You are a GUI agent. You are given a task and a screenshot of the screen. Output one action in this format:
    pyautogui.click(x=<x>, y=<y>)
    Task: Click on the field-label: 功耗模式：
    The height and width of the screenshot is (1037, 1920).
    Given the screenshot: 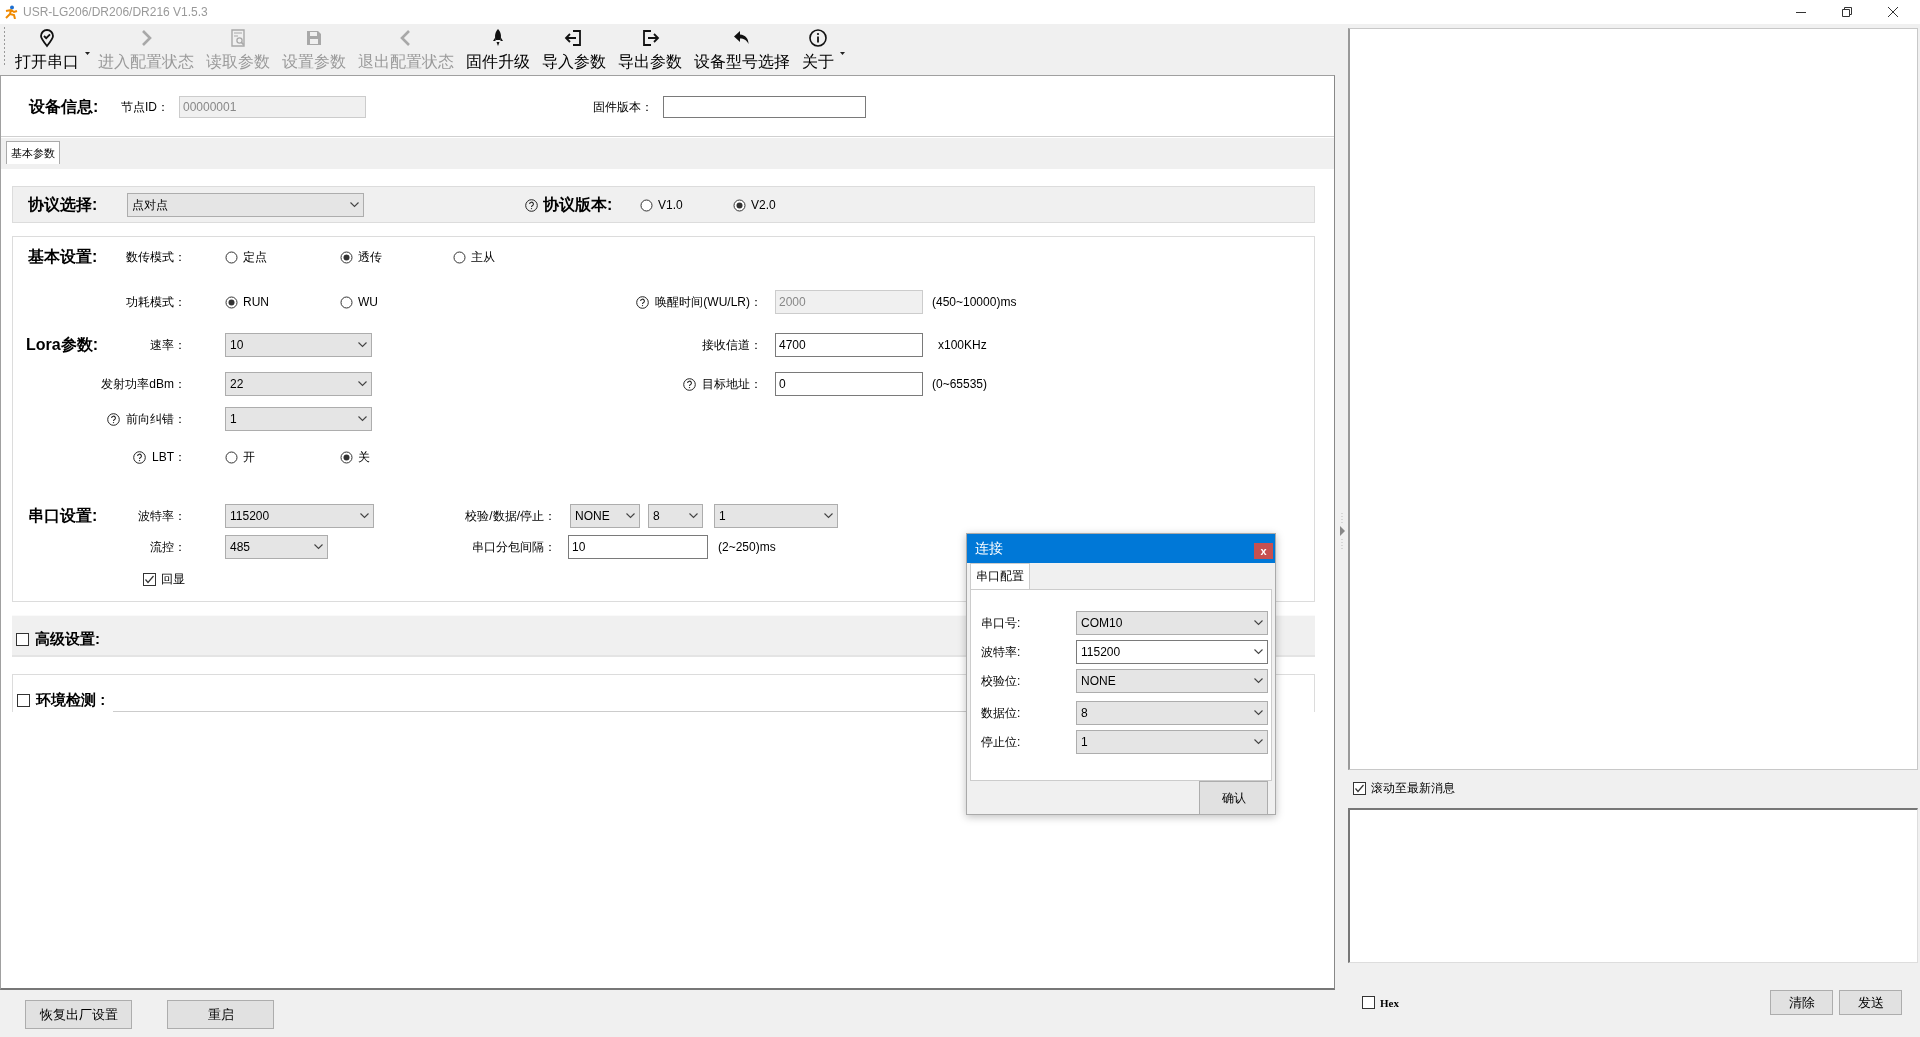 What is the action you would take?
    pyautogui.click(x=156, y=302)
    